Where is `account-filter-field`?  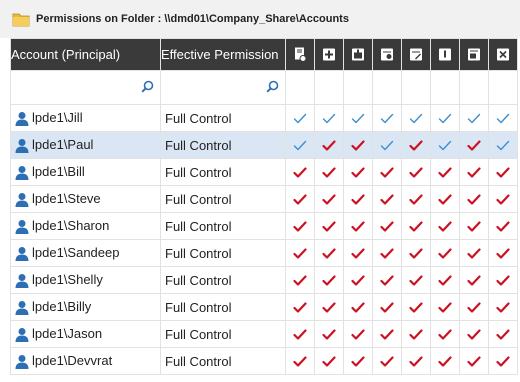 account-filter-field is located at coordinates (85, 87).